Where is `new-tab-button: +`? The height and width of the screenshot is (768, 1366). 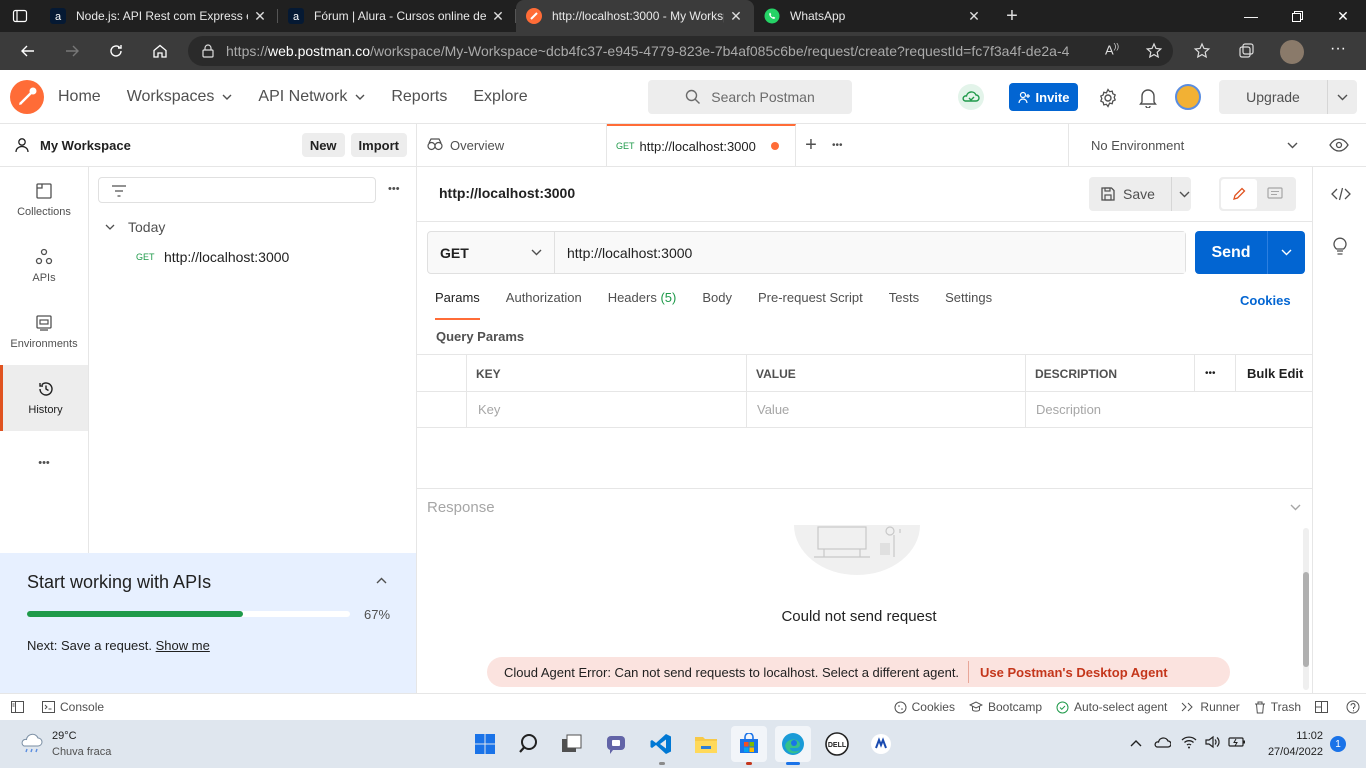 new-tab-button: + is located at coordinates (1012, 16).